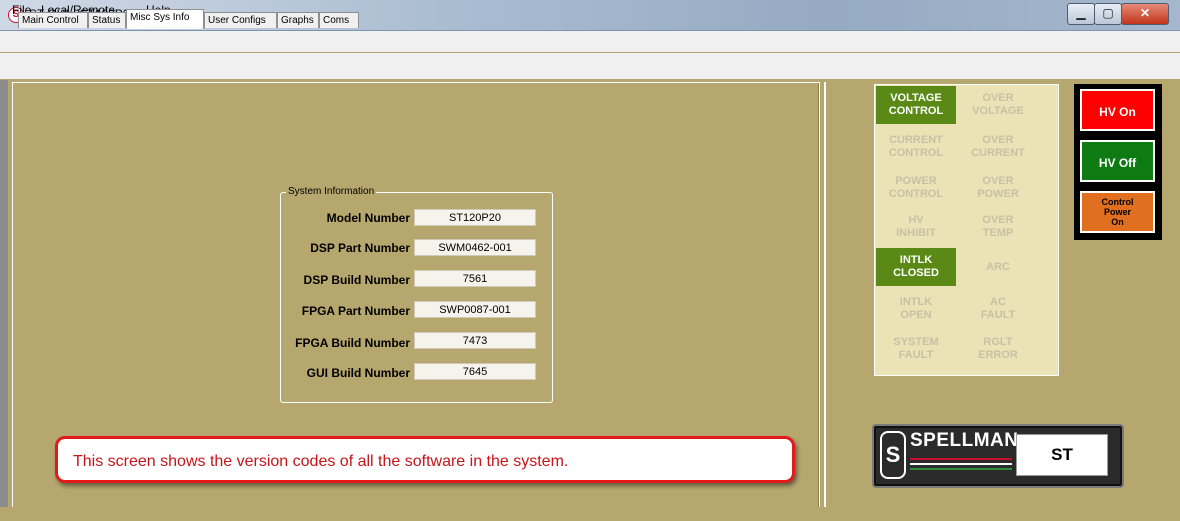  I want to click on model-number-label: Model Number, so click(368, 218).